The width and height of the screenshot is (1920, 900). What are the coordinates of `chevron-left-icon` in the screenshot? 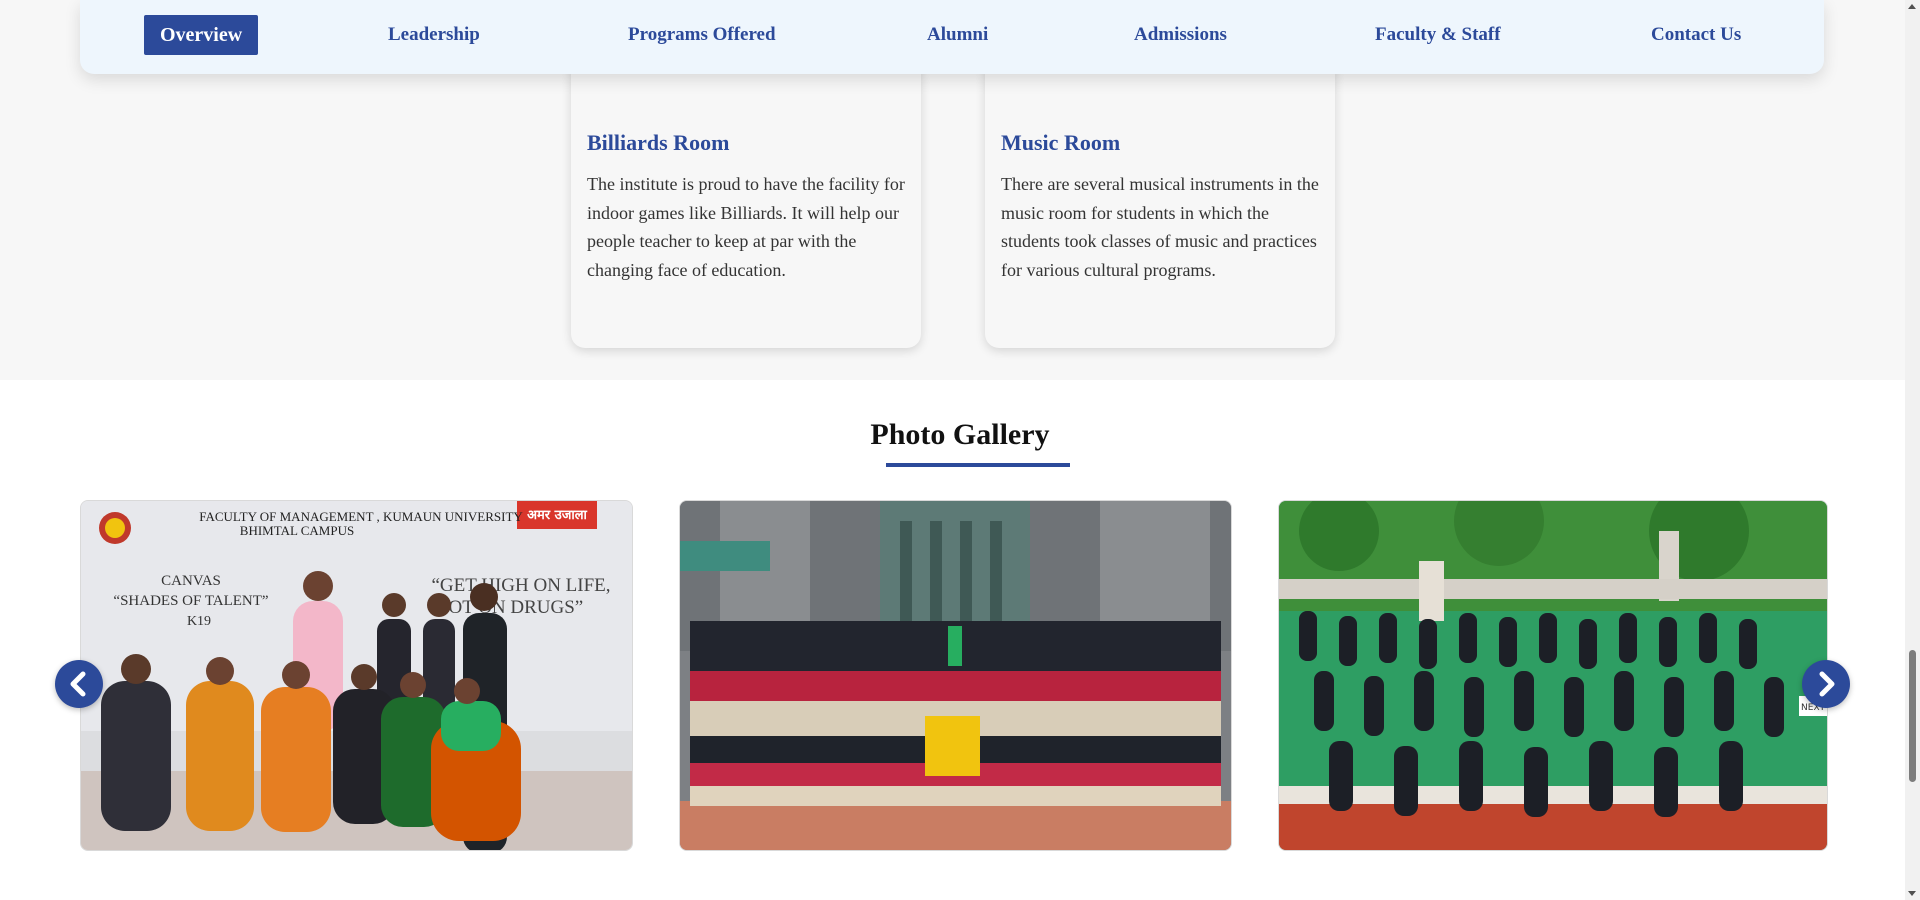 It's located at (78, 684).